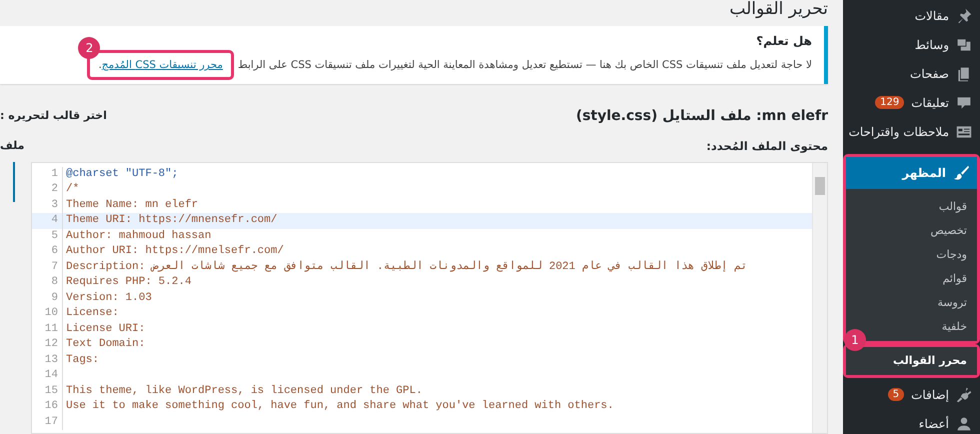 This screenshot has height=434, width=980. Describe the element at coordinates (105, 329) in the screenshot. I see `code-line: License URI:` at that location.